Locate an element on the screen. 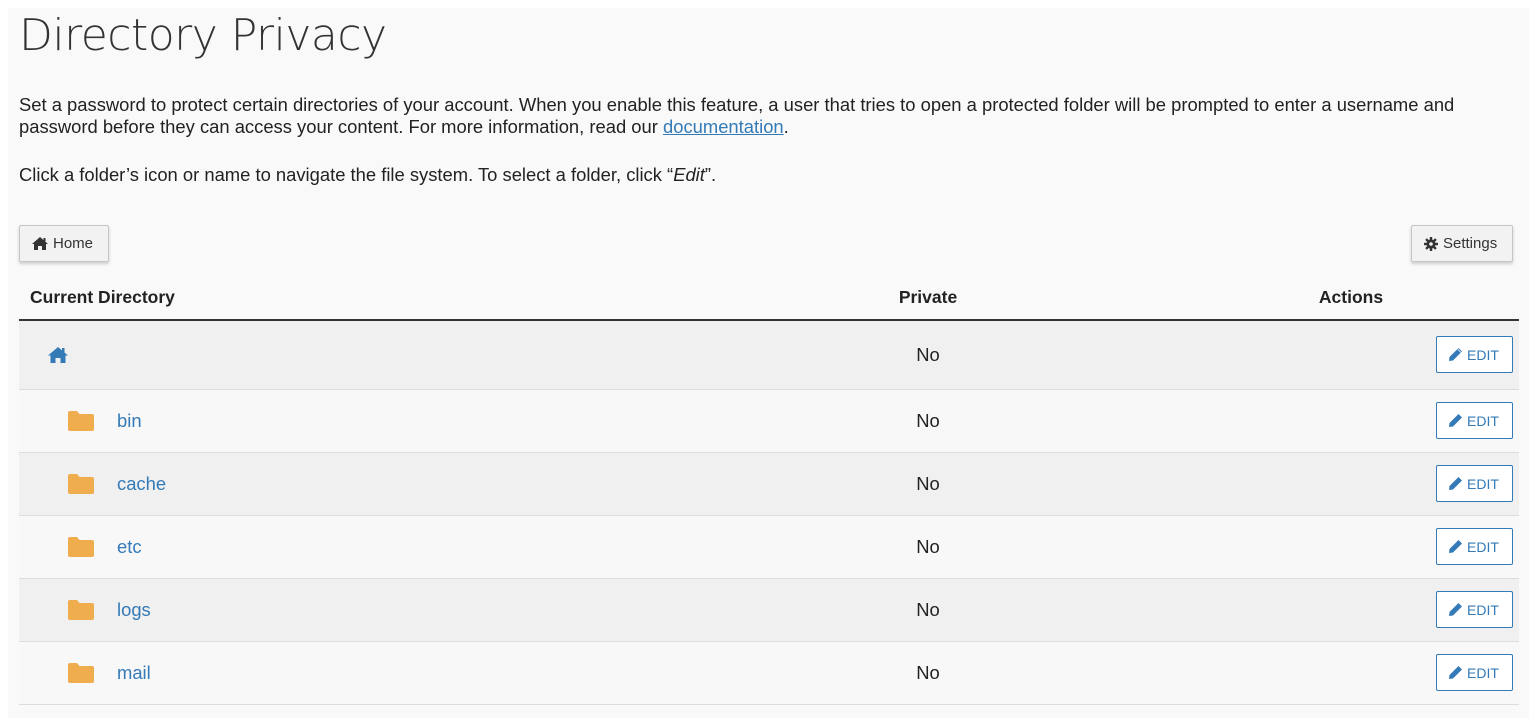  documentation-link: documentation is located at coordinates (723, 126).